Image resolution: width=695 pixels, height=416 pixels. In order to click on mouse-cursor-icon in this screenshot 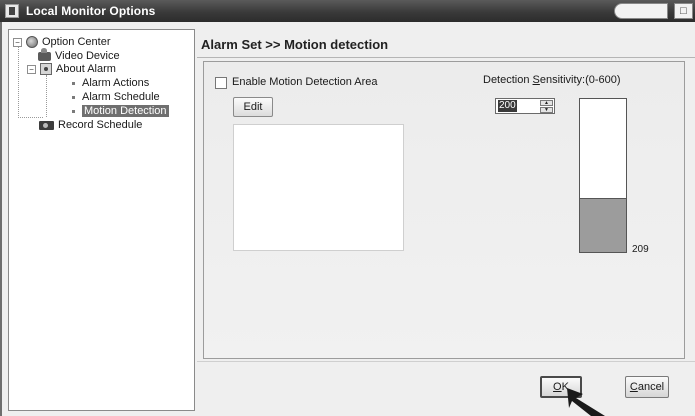, I will do `click(586, 402)`.